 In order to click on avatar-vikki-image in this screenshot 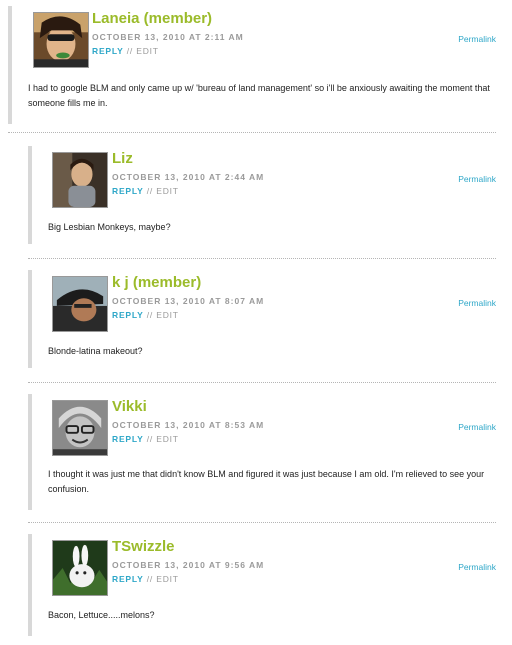, I will do `click(80, 428)`.